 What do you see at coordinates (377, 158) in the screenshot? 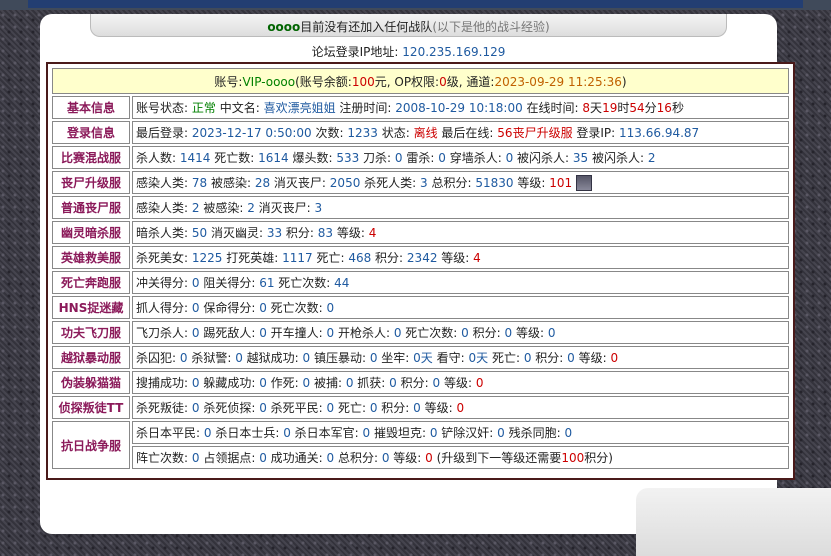
I see `stat-label: 刀杀:` at bounding box center [377, 158].